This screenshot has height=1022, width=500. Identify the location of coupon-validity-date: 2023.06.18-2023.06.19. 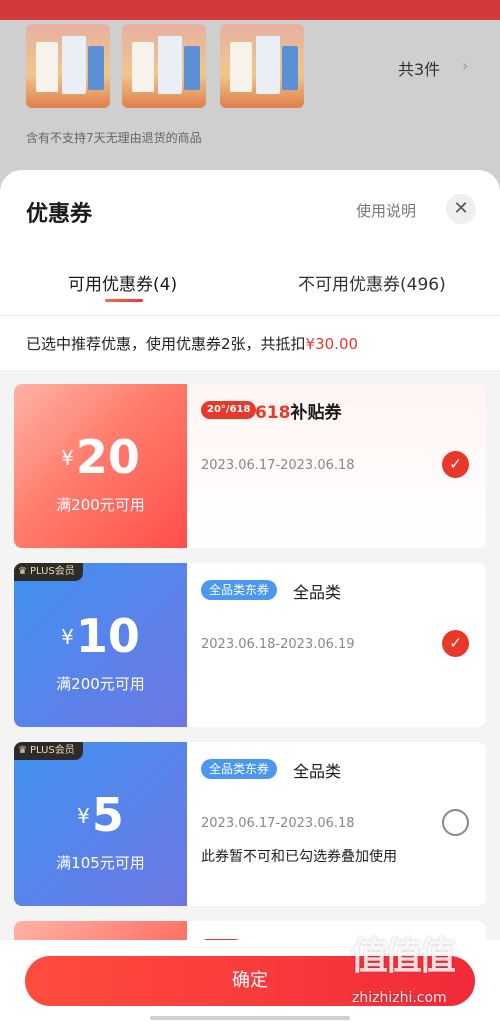
(278, 644).